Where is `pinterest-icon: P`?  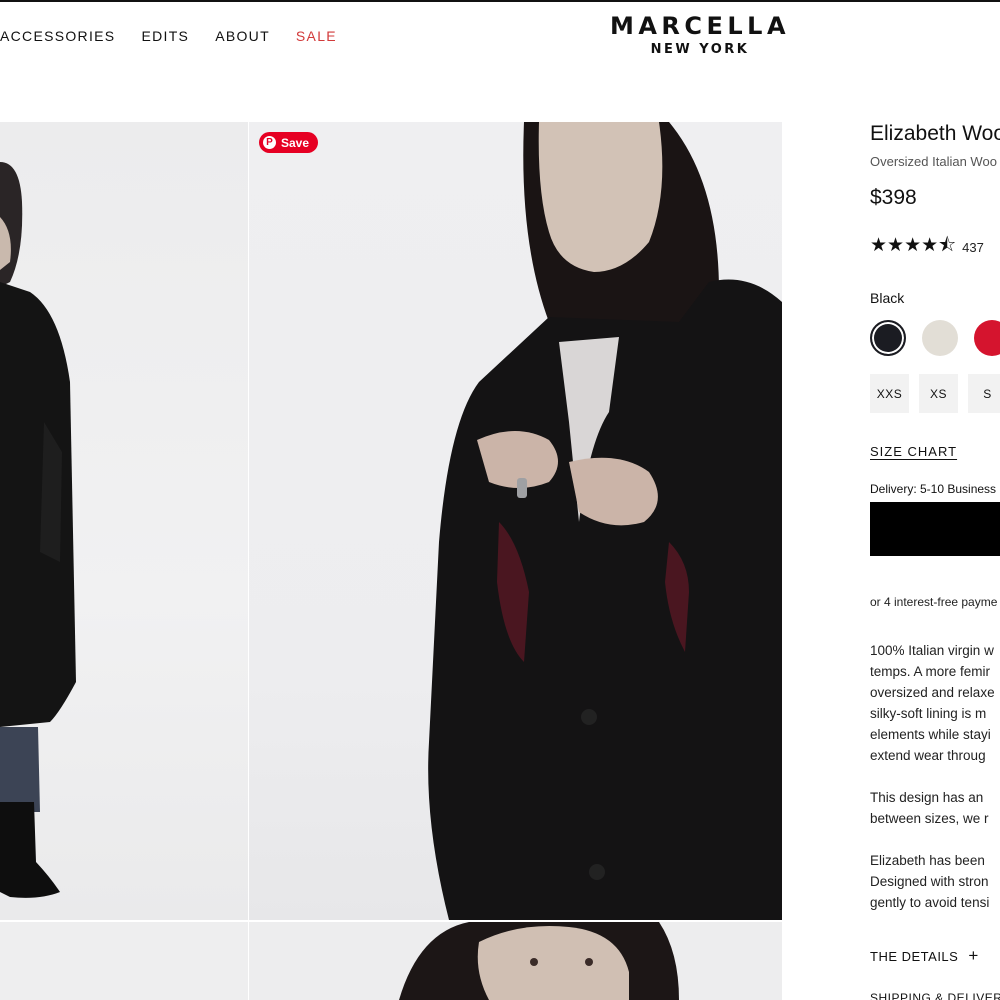
pinterest-icon: P is located at coordinates (269, 142).